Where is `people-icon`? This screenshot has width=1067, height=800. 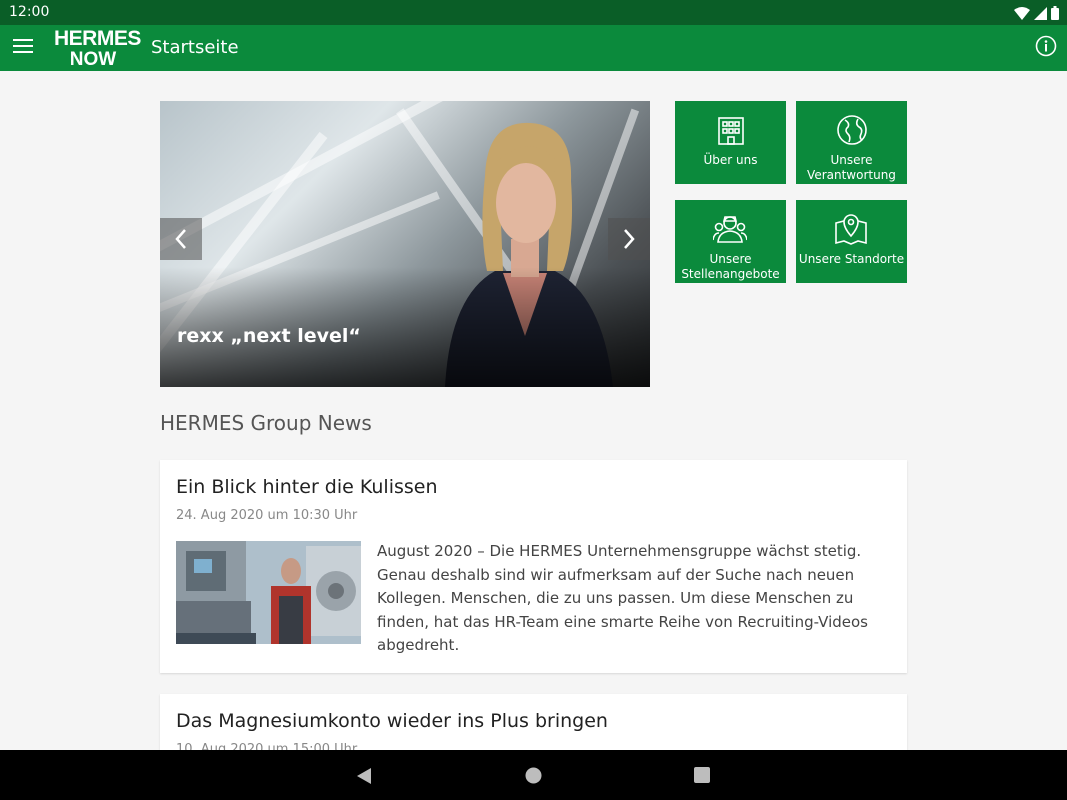
people-icon is located at coordinates (730, 229).